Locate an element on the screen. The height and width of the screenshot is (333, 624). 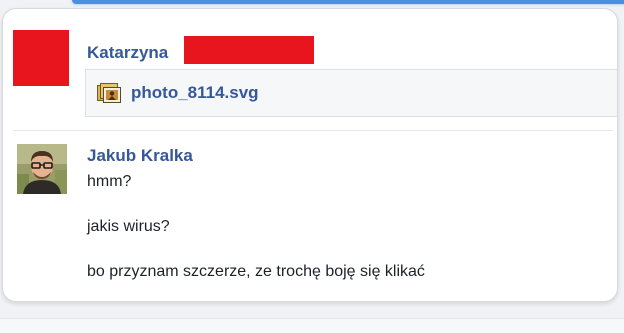
redacted-surname is located at coordinates (249, 50).